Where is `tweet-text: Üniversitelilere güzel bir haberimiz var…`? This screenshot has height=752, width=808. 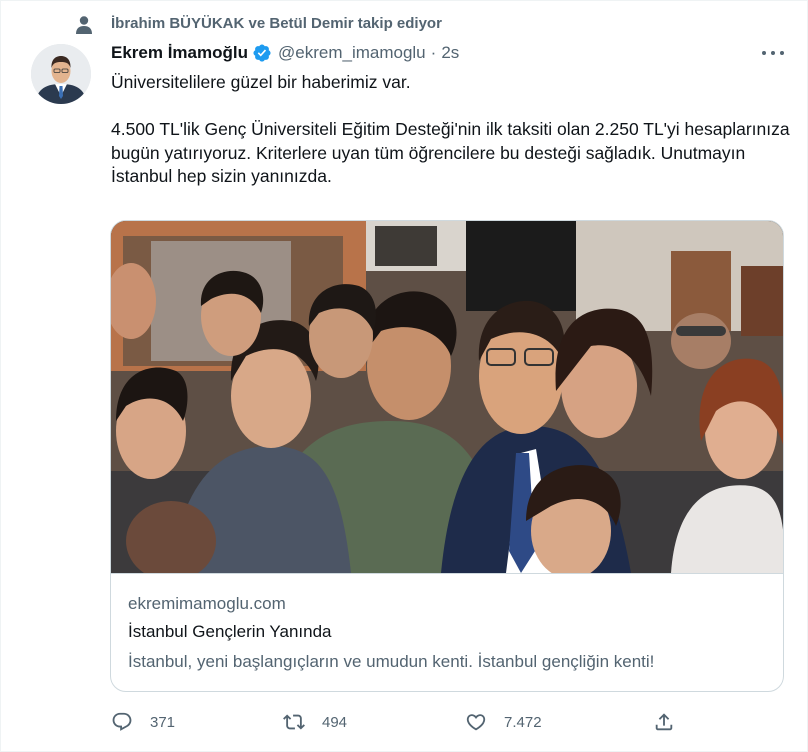
tweet-text: Üniversitelilere güzel bir haberimiz var… is located at coordinates (451, 130).